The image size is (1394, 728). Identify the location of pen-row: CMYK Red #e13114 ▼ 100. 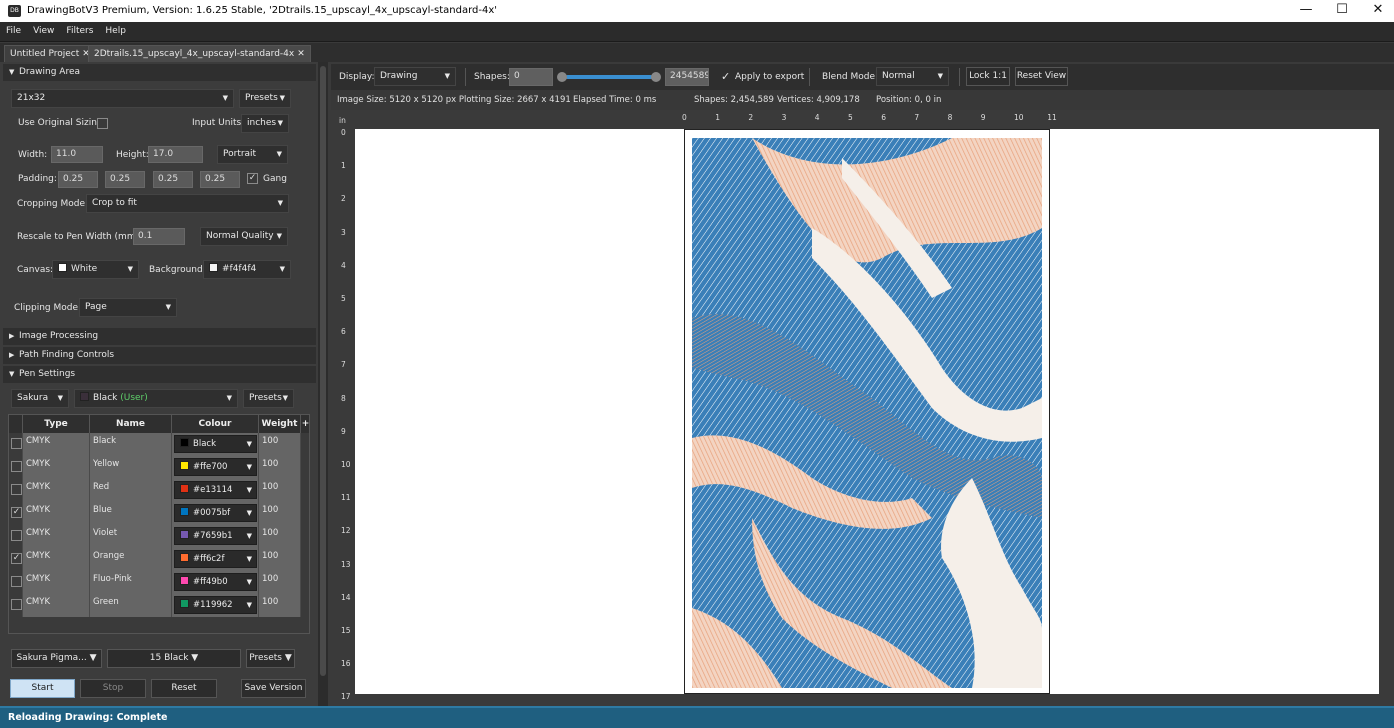
(155, 490).